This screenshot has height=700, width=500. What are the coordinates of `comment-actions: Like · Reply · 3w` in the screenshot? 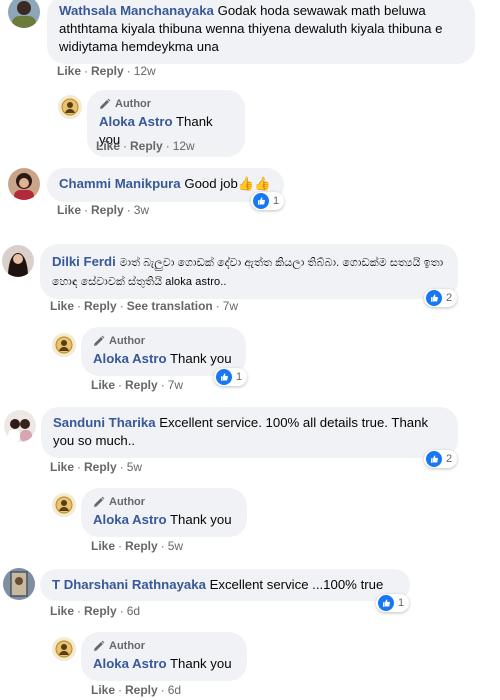 It's located at (103, 210).